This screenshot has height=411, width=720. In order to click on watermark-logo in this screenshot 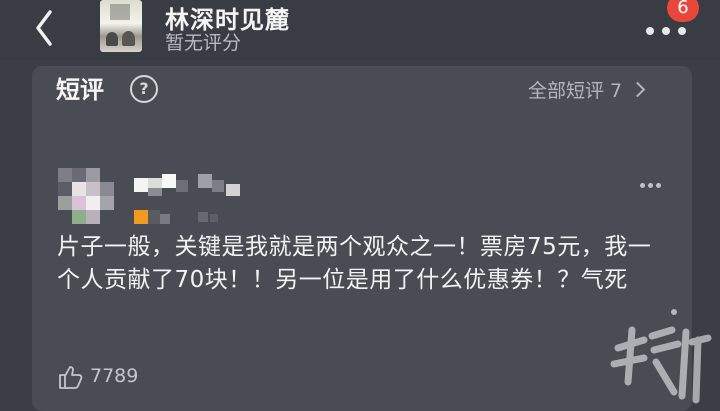, I will do `click(661, 356)`.